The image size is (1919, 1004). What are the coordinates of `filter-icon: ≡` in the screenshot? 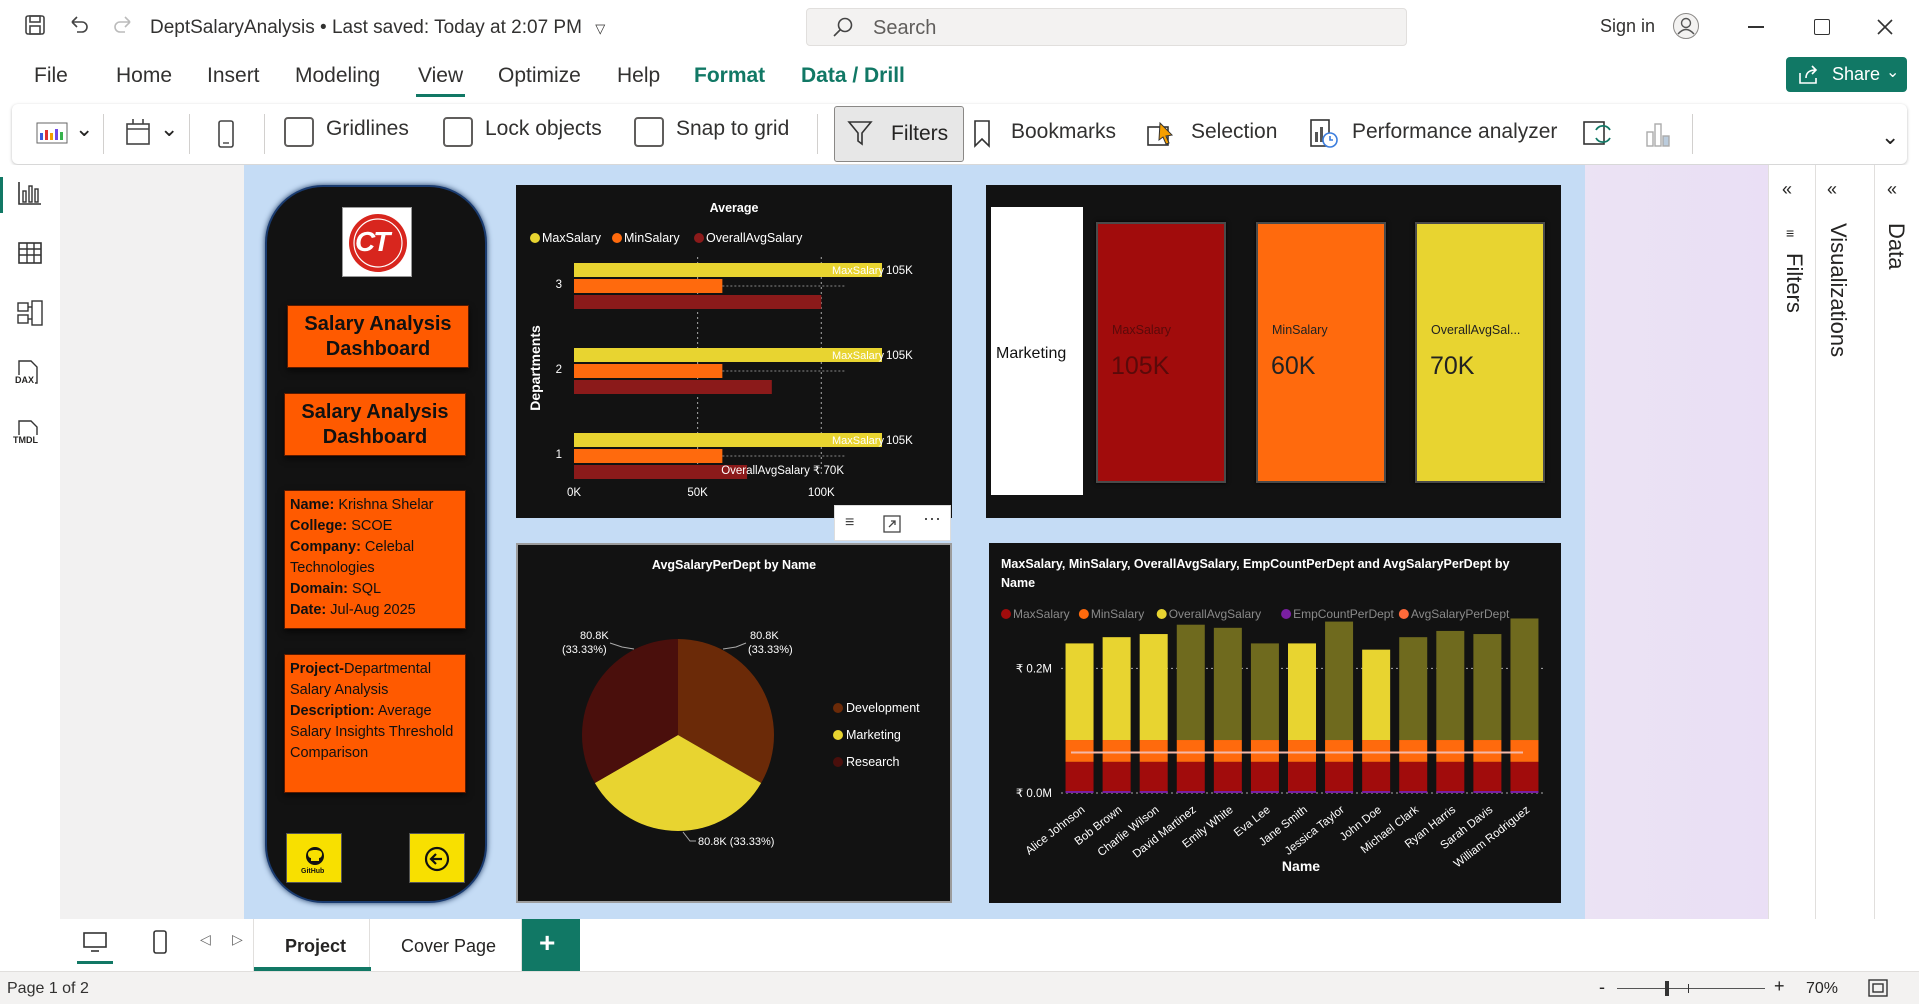 It's located at (849, 523).